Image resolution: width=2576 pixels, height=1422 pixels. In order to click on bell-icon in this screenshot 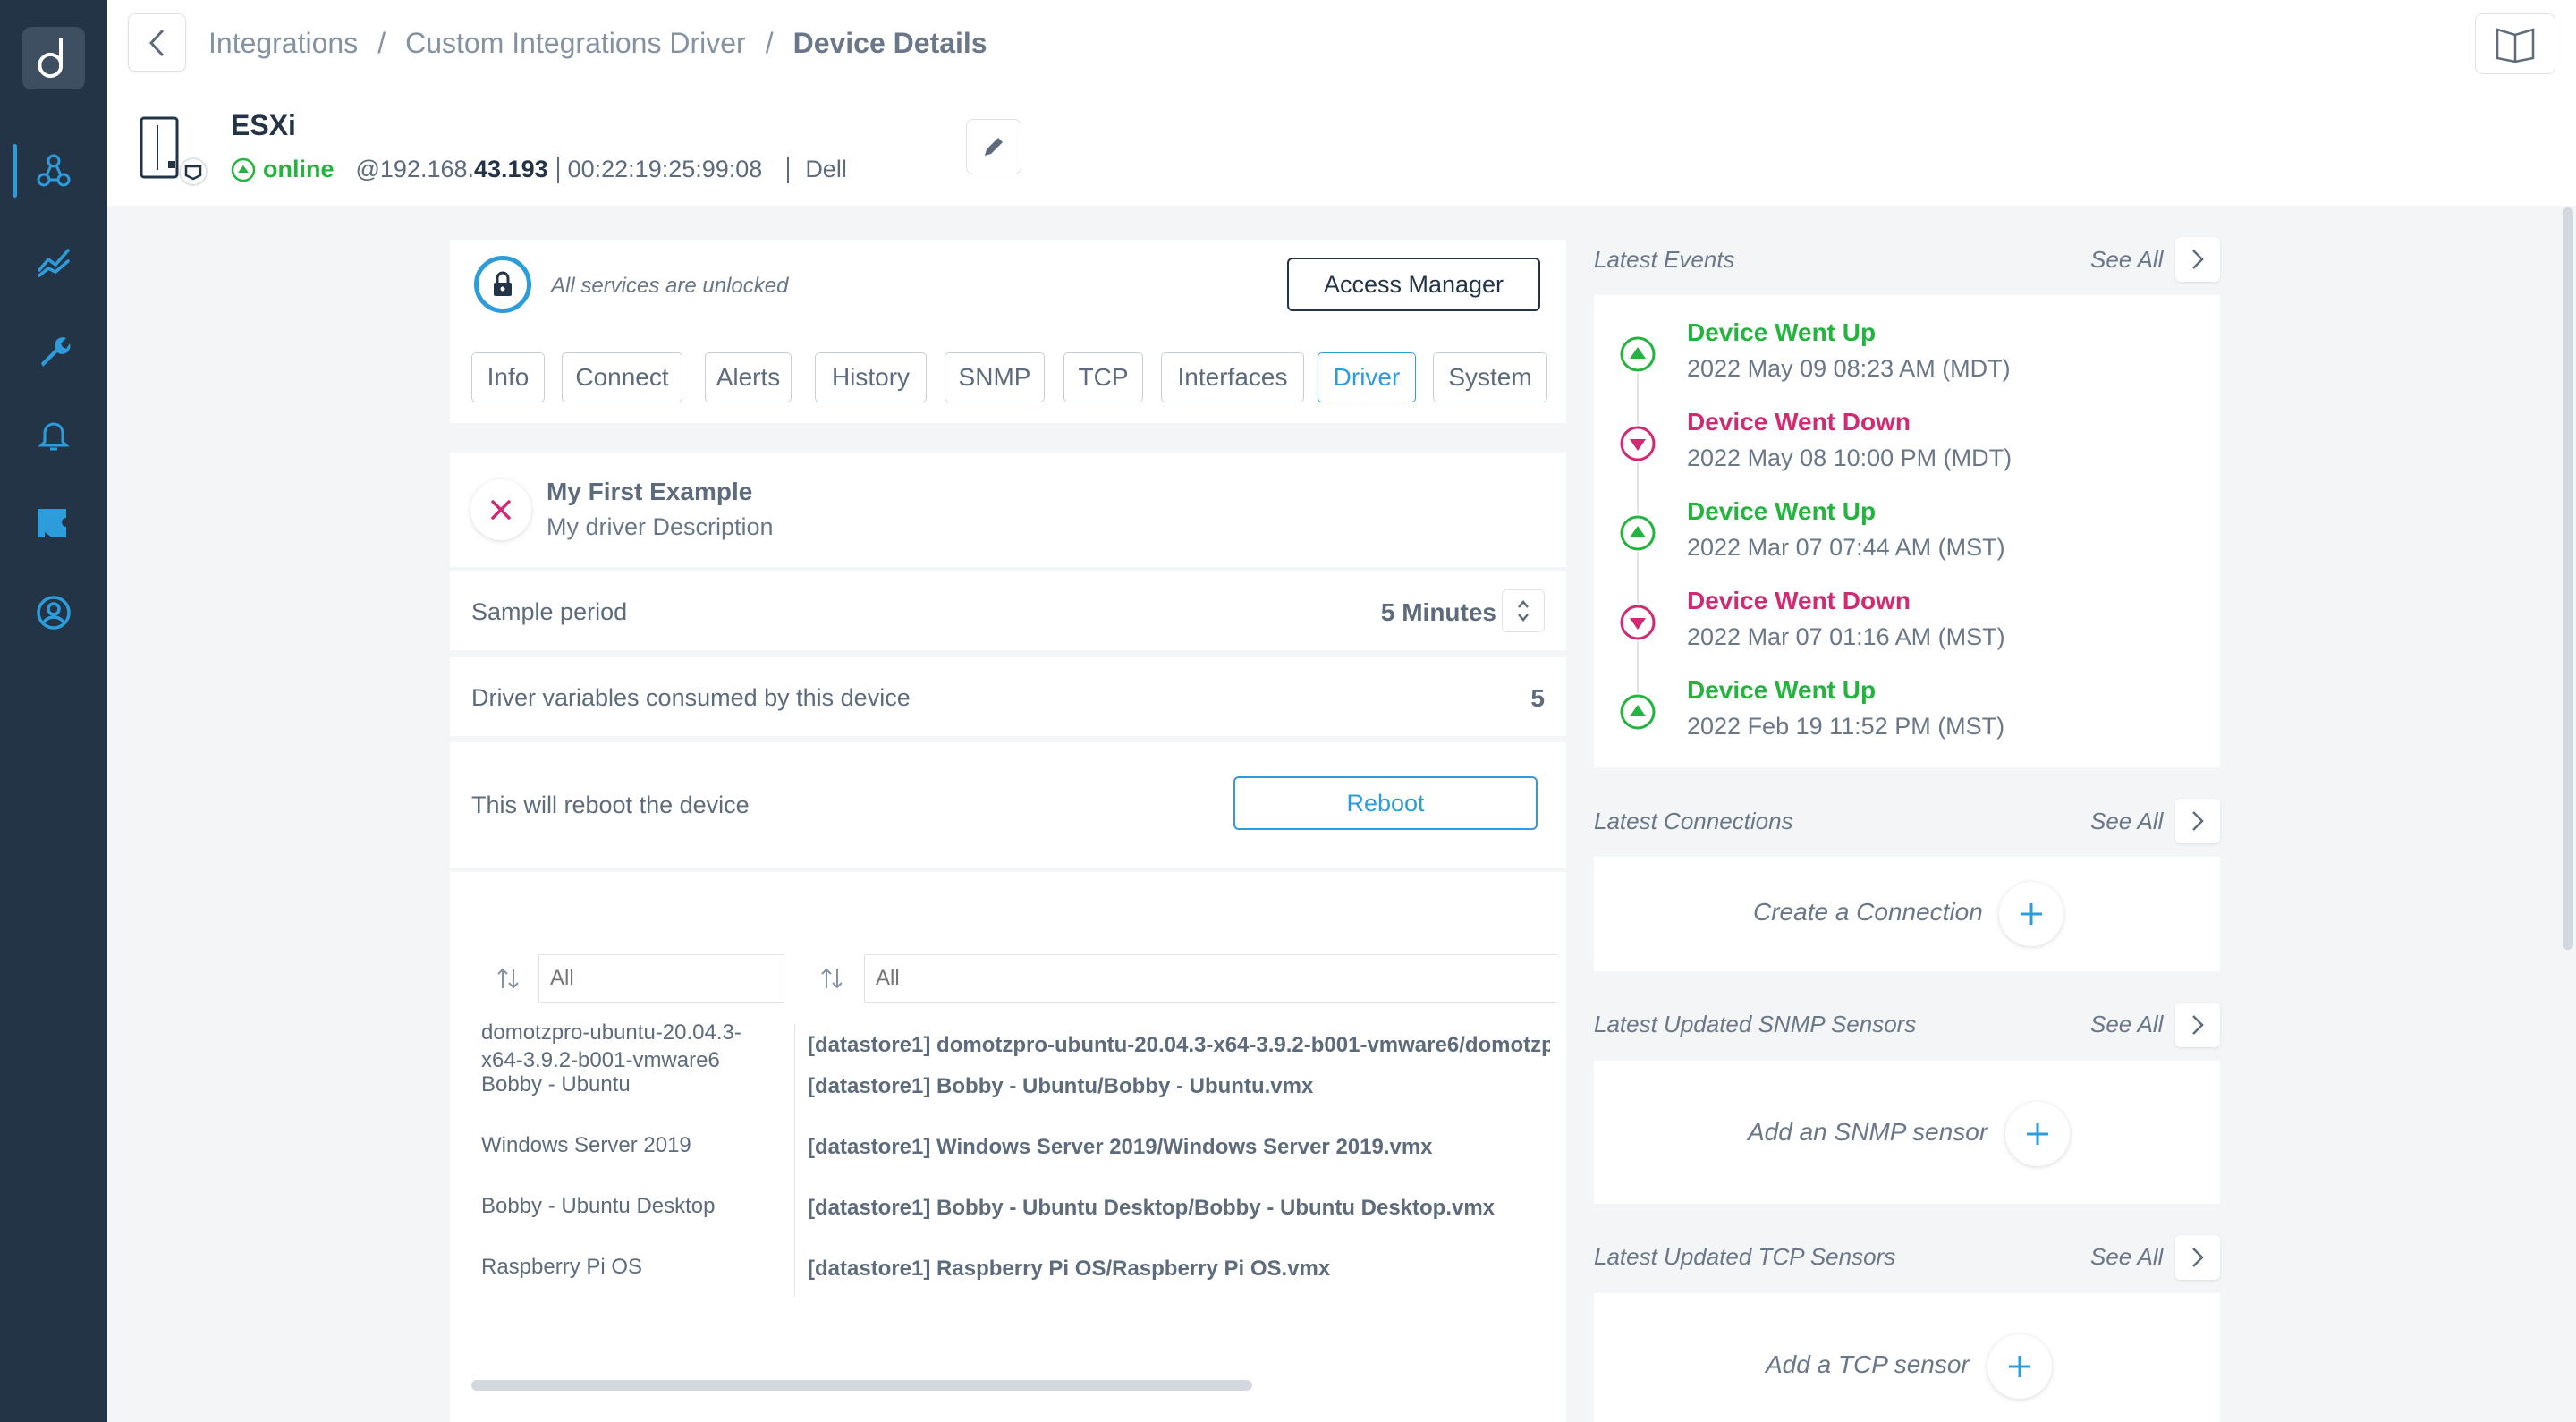, I will do `click(54, 436)`.